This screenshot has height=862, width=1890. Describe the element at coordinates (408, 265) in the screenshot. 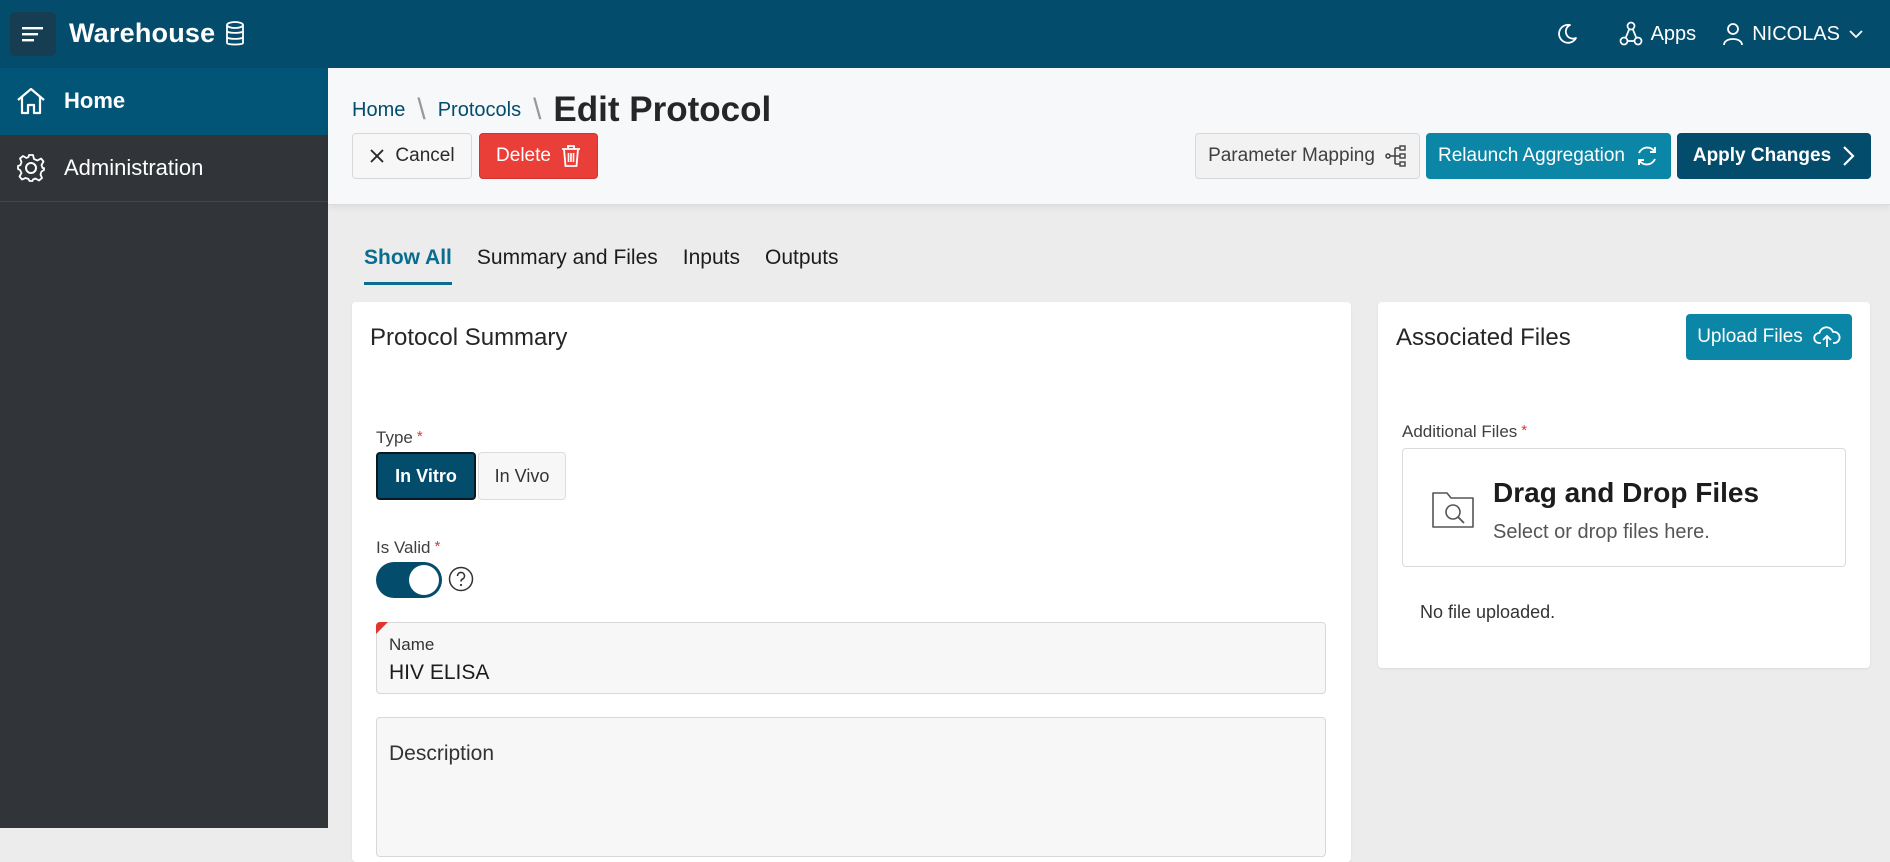

I see `tab-show-all: Show All` at that location.